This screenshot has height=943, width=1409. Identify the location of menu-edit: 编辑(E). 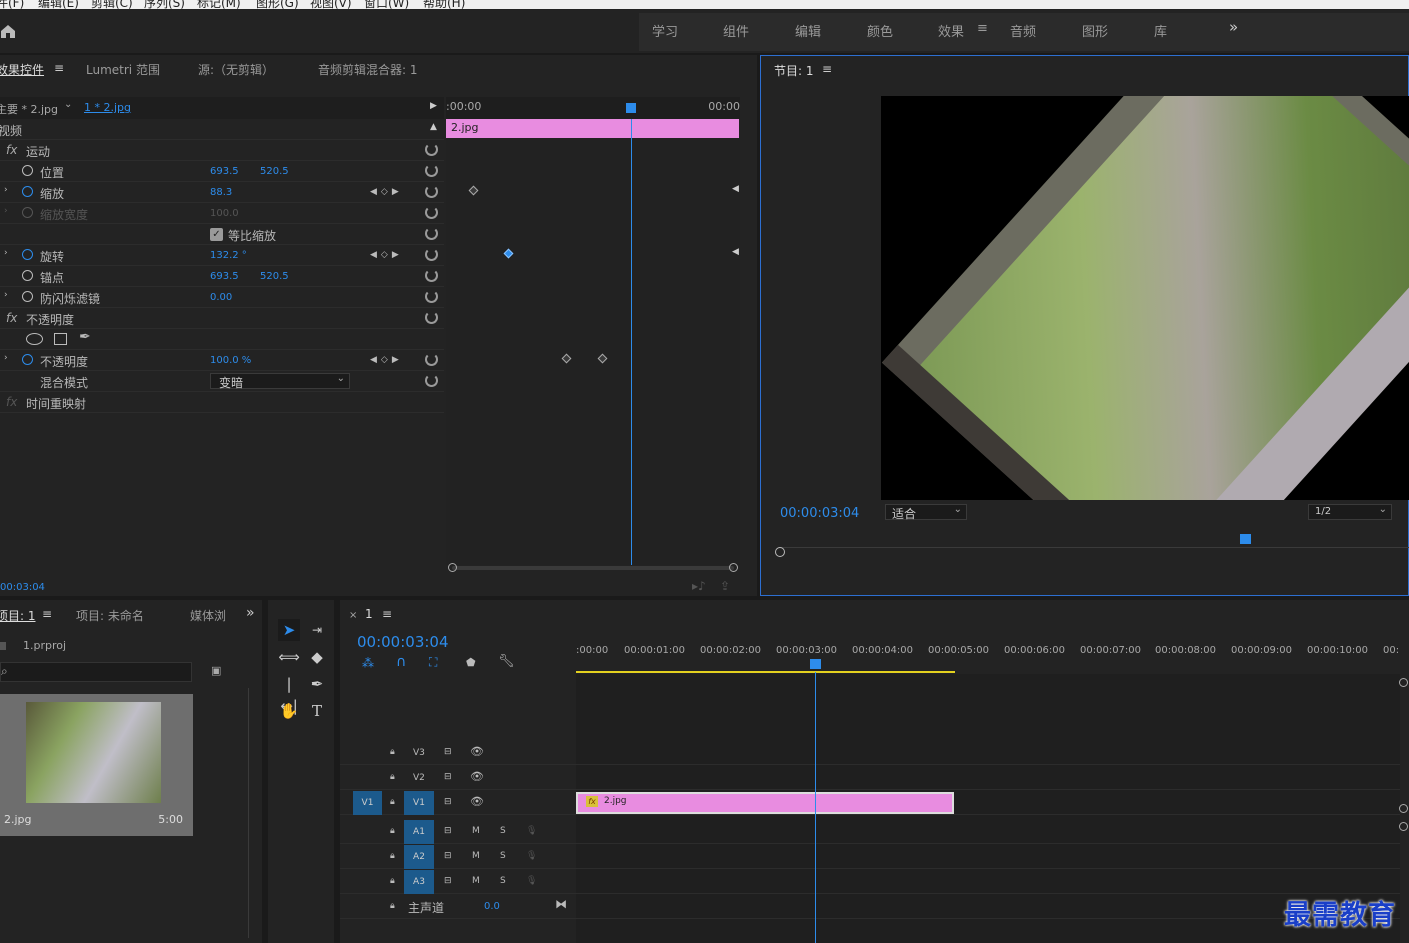
(58, 4).